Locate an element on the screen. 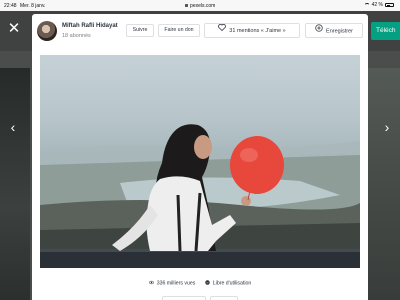 This screenshot has width=400, height=300. address-bar: pexels.com is located at coordinates (200, 6).